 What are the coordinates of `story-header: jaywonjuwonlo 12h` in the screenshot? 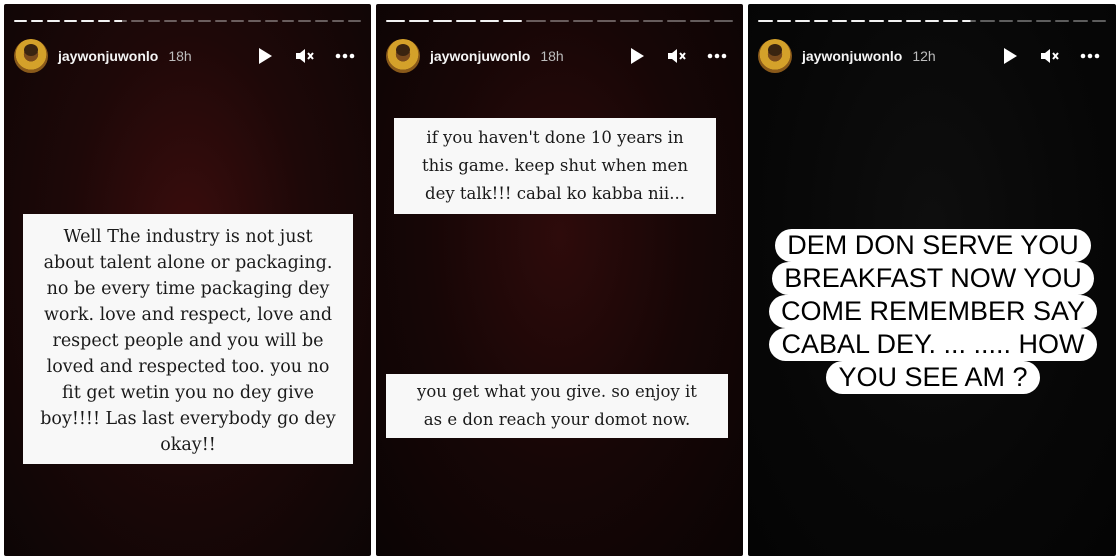 It's located at (932, 56).